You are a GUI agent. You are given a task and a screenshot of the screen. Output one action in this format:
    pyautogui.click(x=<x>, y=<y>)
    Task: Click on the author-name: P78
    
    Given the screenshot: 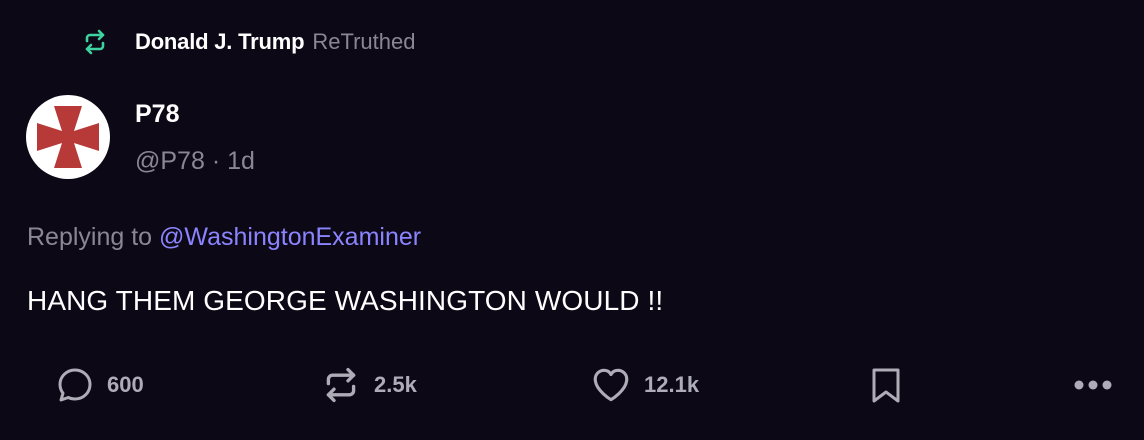 What is the action you would take?
    pyautogui.click(x=157, y=114)
    